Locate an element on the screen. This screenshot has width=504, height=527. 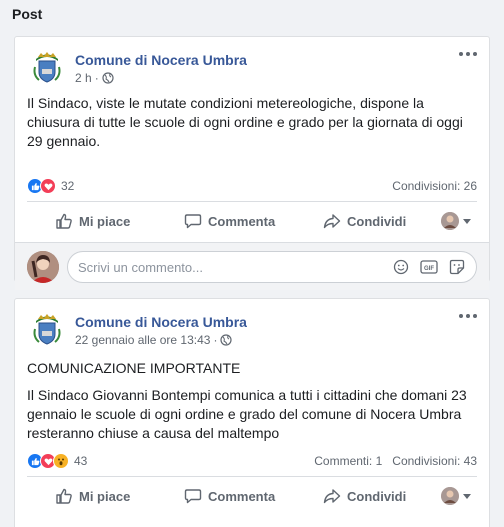
reaction-count: 43 is located at coordinates (81, 461).